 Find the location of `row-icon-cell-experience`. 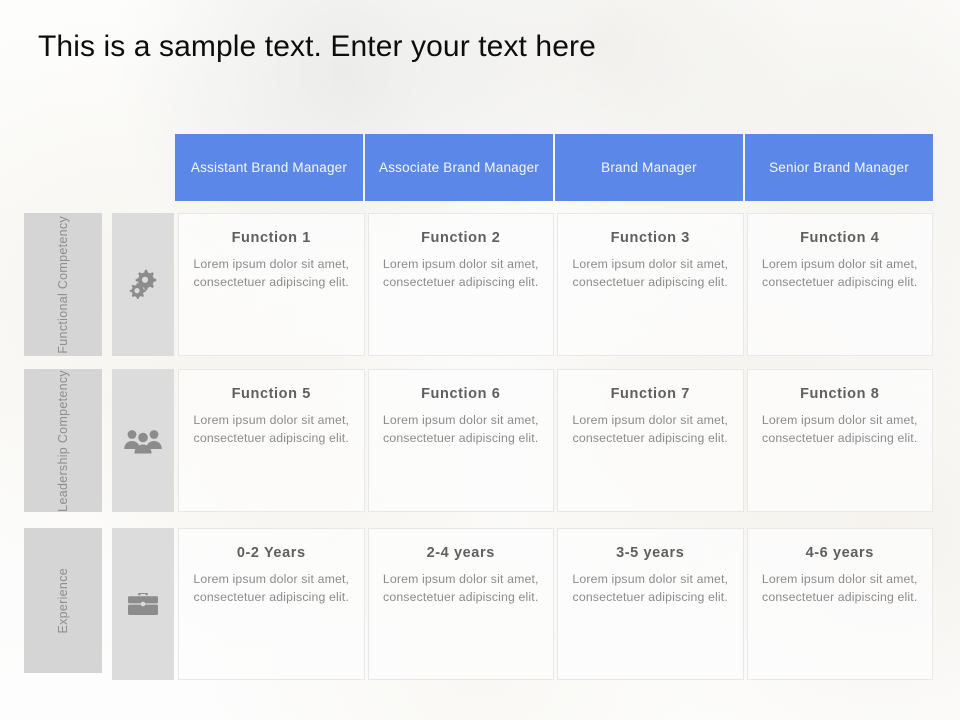

row-icon-cell-experience is located at coordinates (143, 604).